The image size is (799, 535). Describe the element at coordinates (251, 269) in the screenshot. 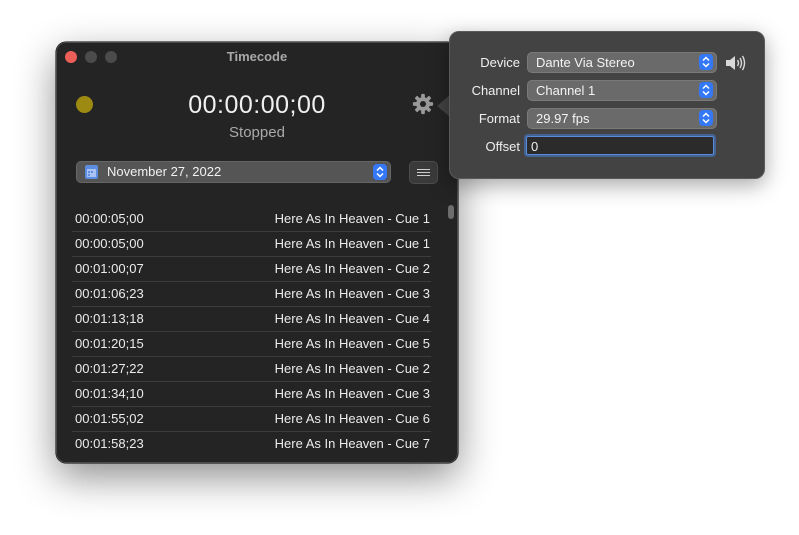

I see `table-row: 00:01:00;07 Here As In Heaven - Cue 2` at that location.